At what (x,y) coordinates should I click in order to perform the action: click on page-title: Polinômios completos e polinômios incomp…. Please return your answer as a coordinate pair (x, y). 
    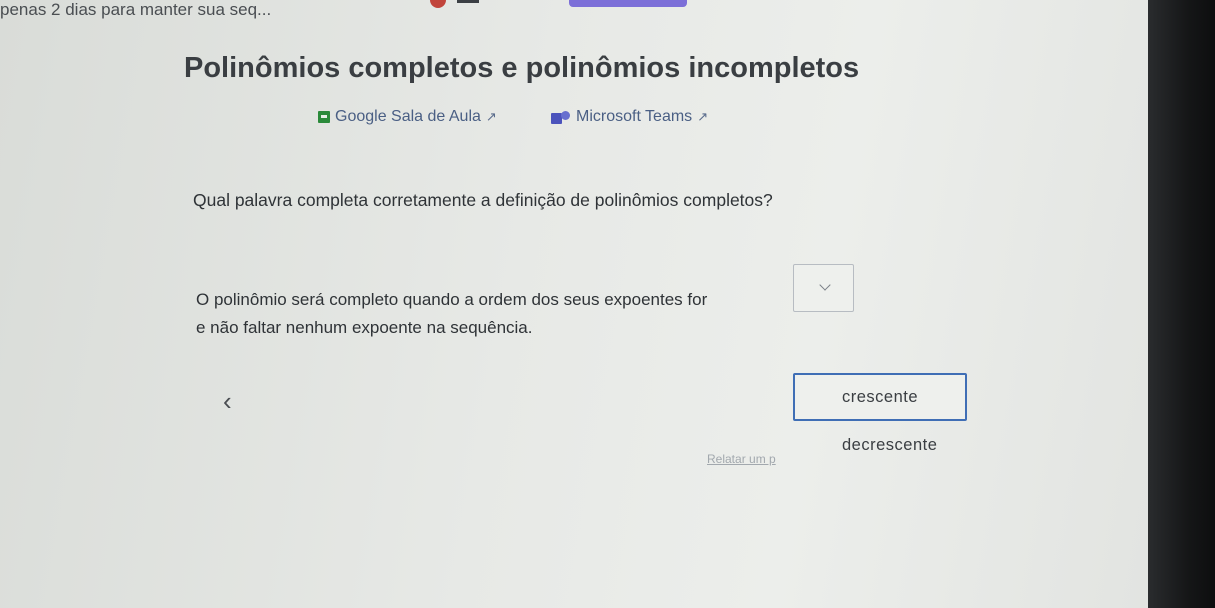
    Looking at the image, I should click on (522, 68).